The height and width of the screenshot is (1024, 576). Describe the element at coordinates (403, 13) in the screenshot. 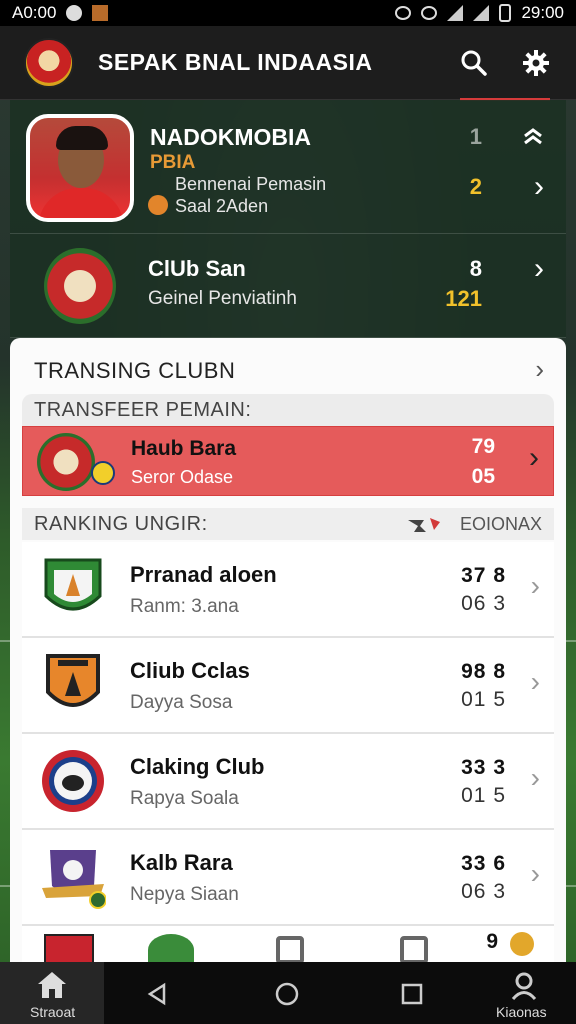

I see `sync-icon` at that location.